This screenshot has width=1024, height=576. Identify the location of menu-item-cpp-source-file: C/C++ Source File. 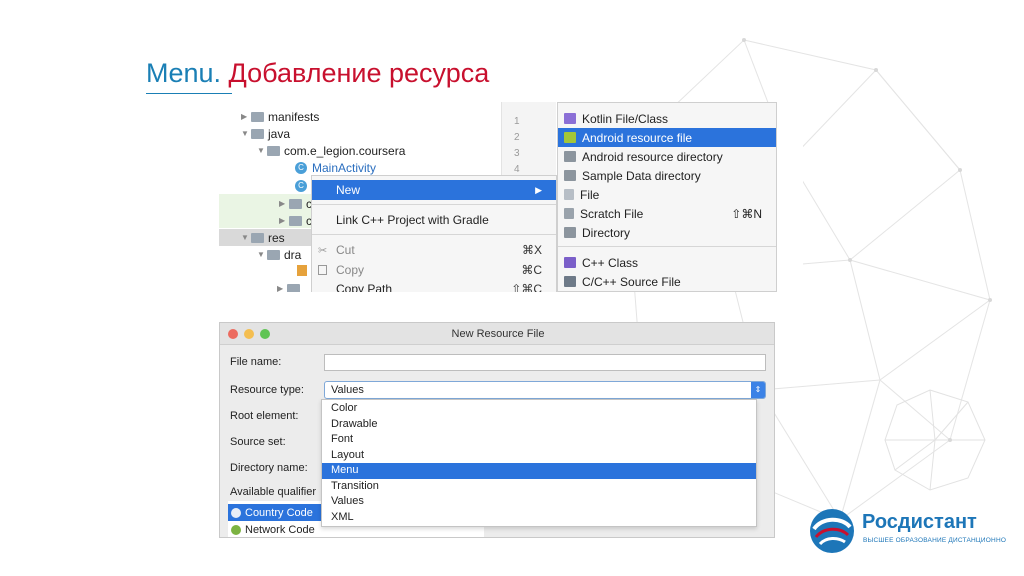
(667, 281).